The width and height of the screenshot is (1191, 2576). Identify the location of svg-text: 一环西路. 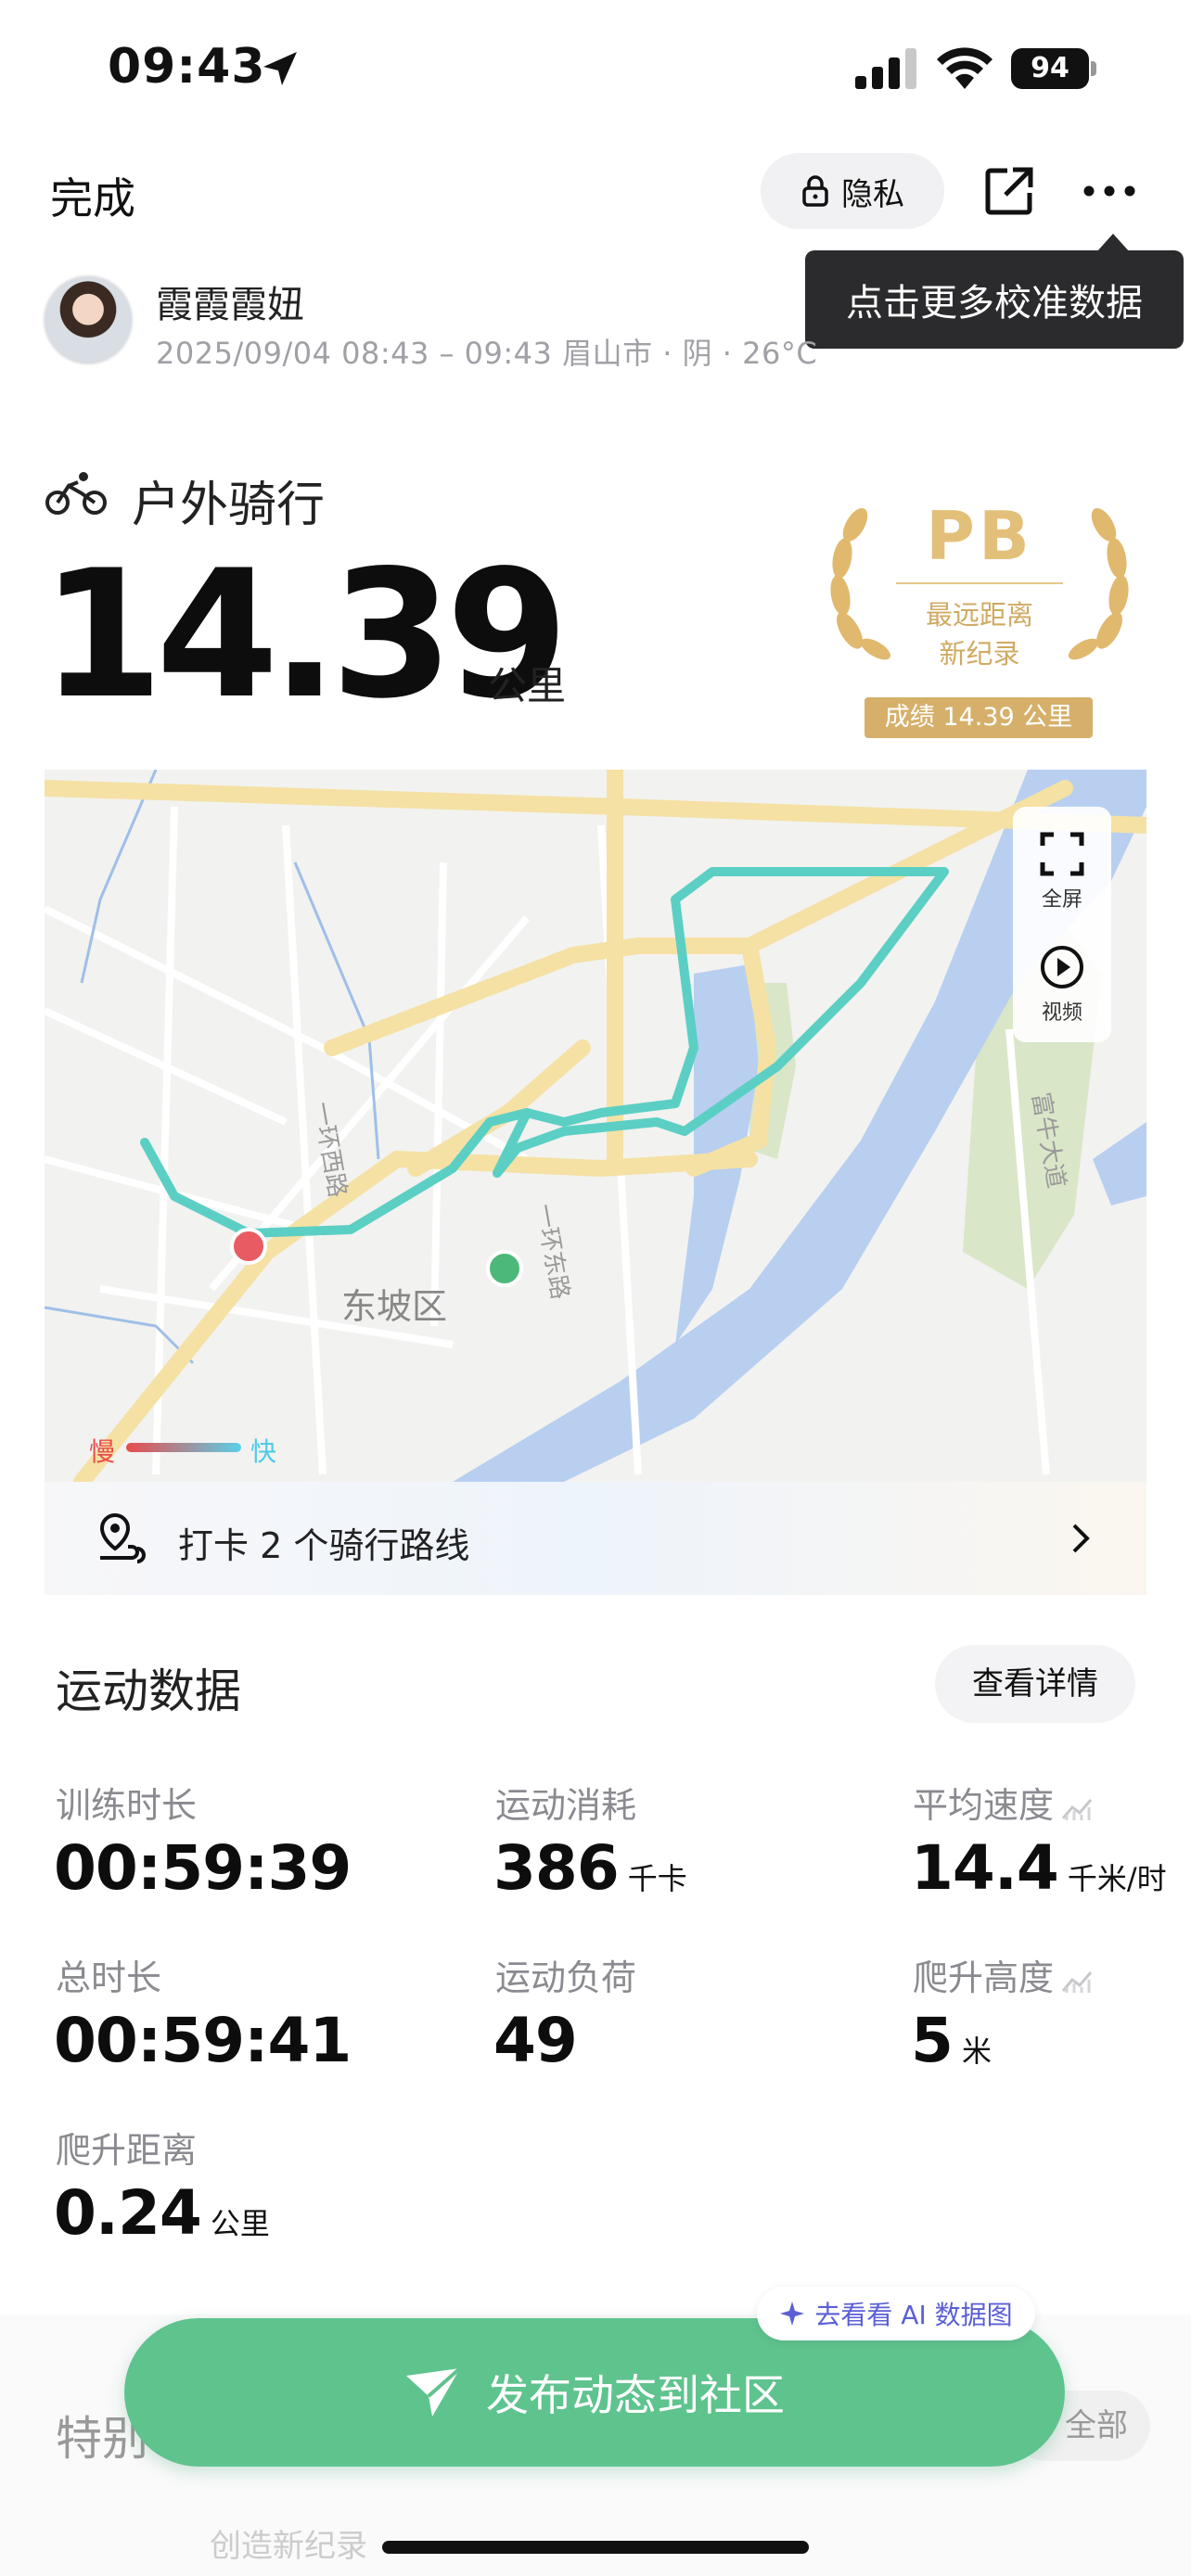
(329, 1150).